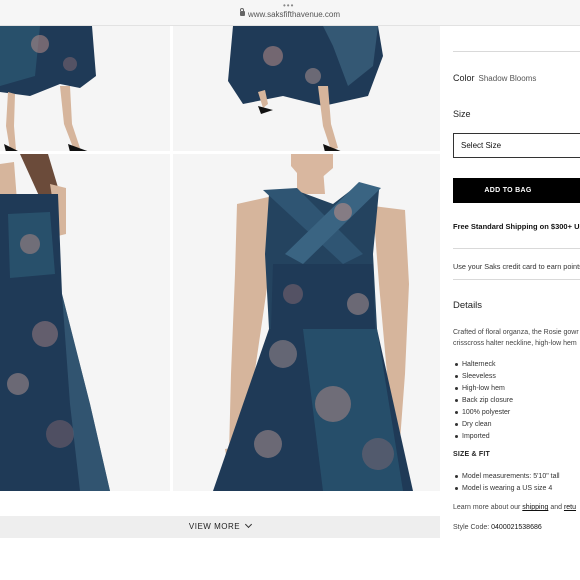 This screenshot has height=580, width=580. What do you see at coordinates (483, 389) in the screenshot?
I see `feature-item: High-low hem` at bounding box center [483, 389].